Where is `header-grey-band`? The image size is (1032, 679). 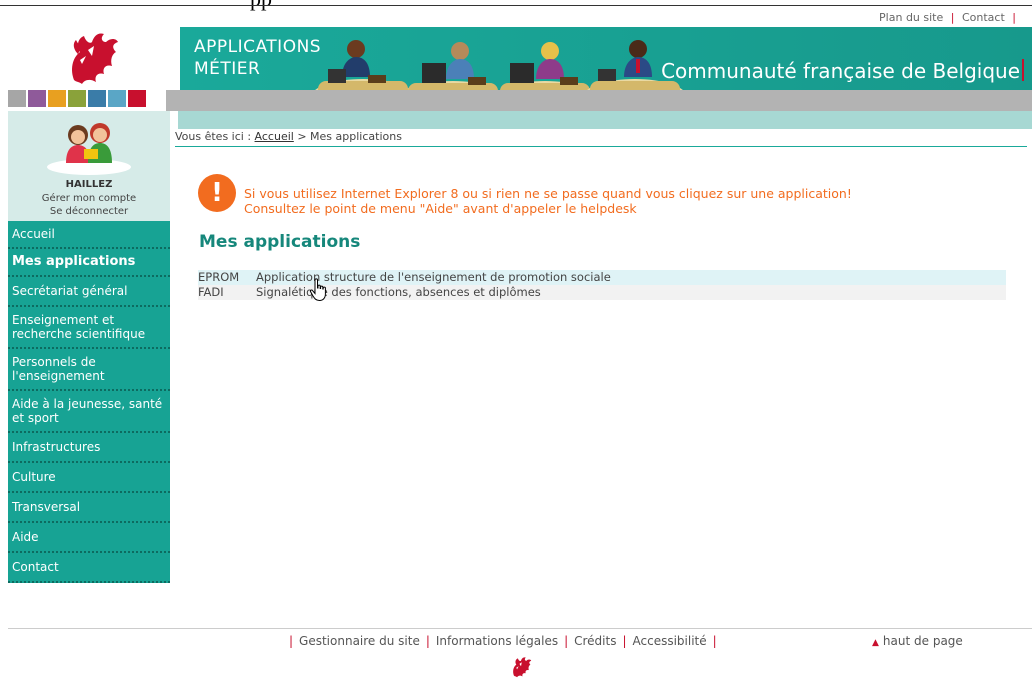 header-grey-band is located at coordinates (599, 100).